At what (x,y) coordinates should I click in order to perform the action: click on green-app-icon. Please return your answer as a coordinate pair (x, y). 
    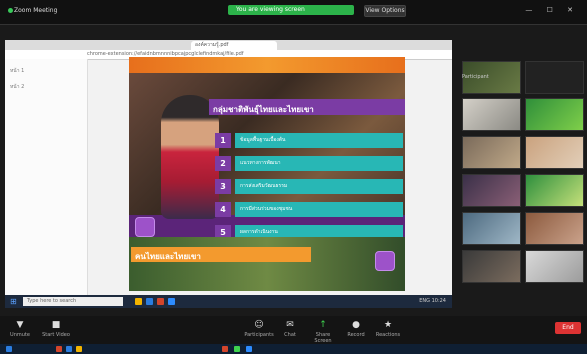
    Looking at the image, I should click on (237, 349).